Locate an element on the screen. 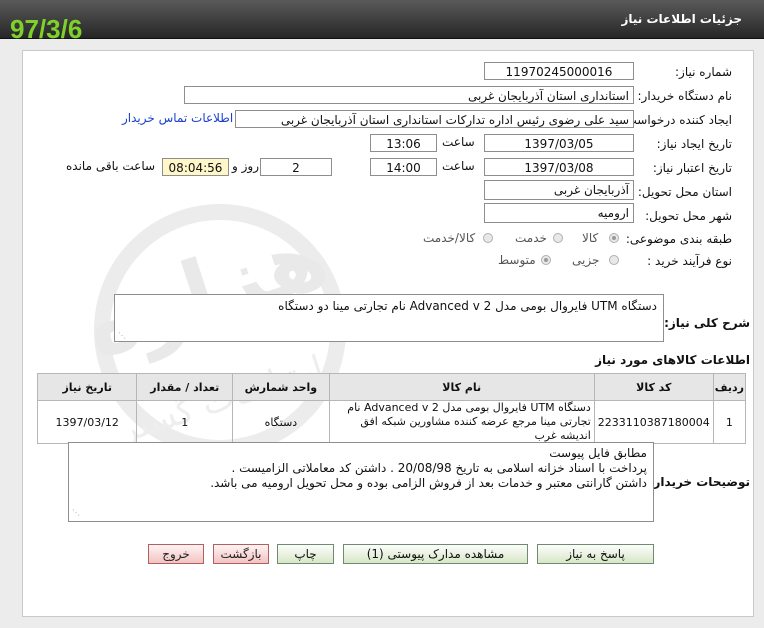  created-date-label: تاریخ ایجاد نیاز: is located at coordinates (694, 144).